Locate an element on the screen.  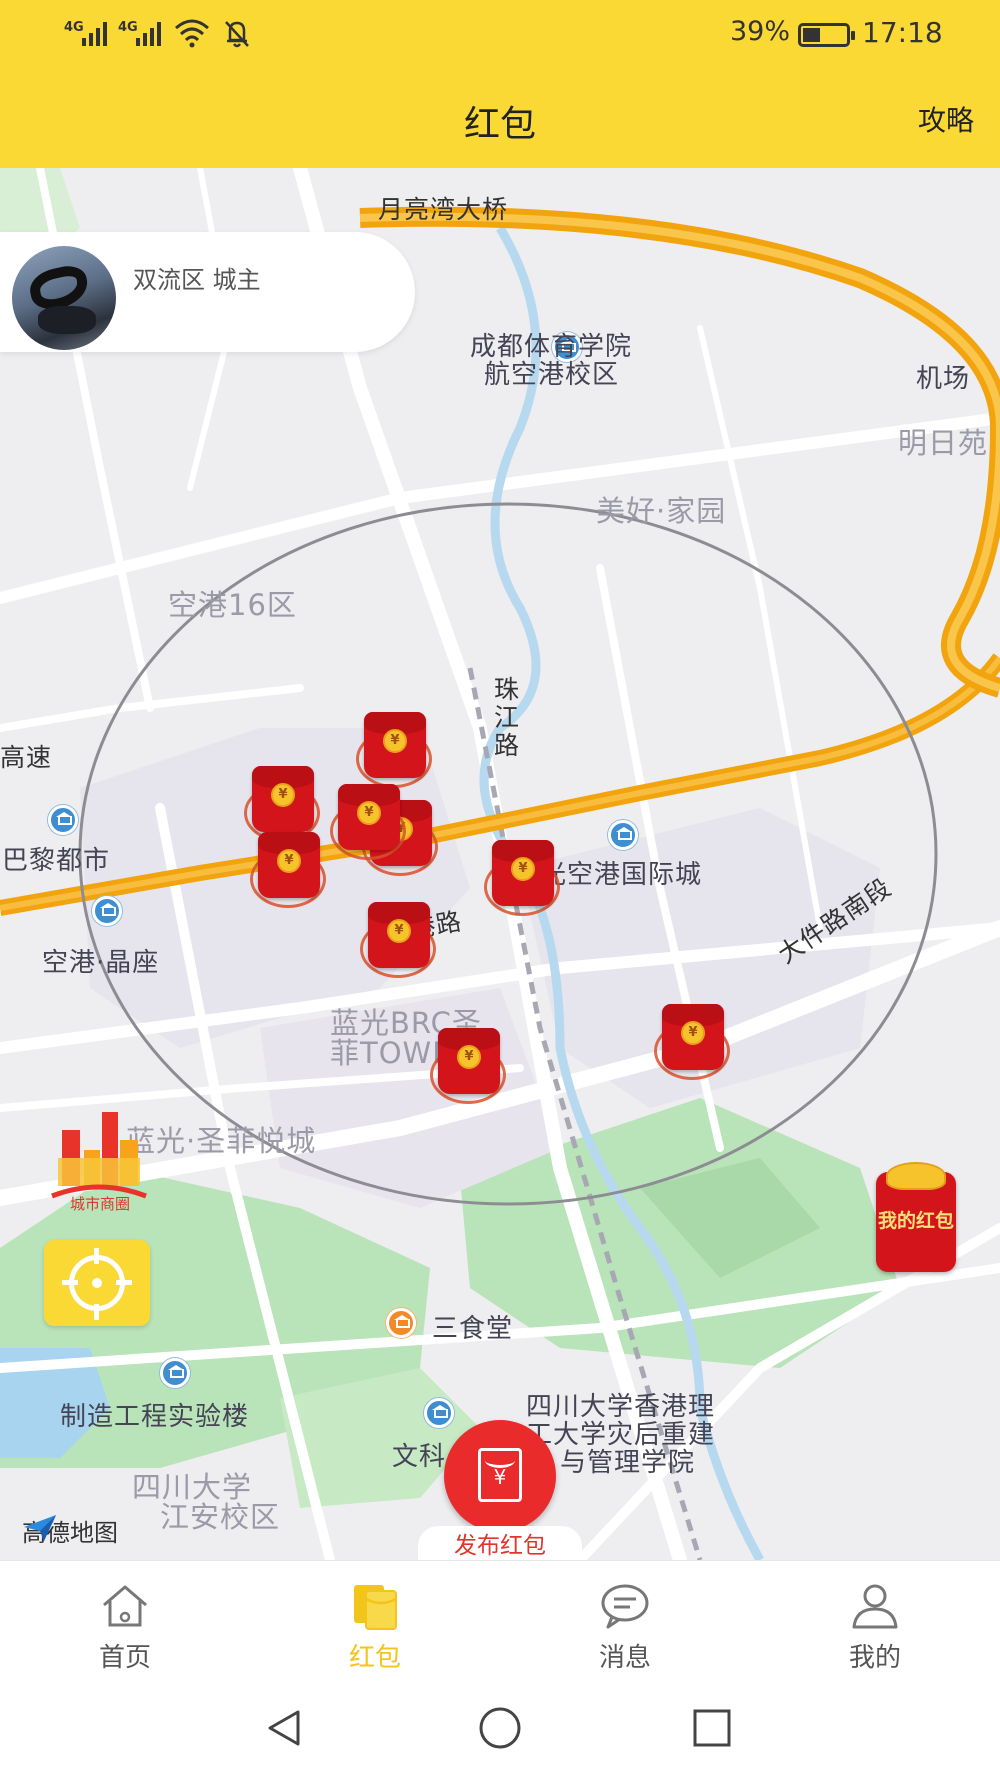
signal-label-1: 4G is located at coordinates (74, 27).